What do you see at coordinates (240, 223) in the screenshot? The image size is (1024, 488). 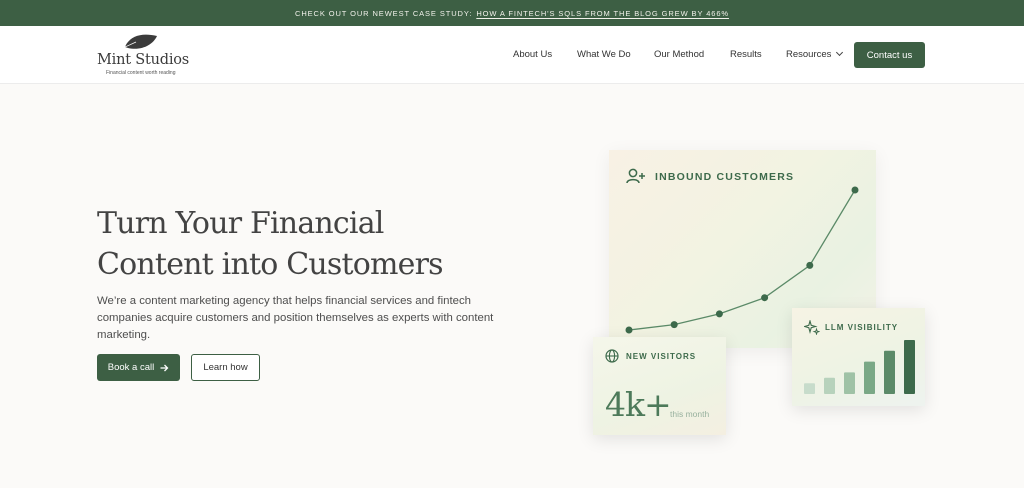 I see `hero-title-line-1: Turn Your Financial` at bounding box center [240, 223].